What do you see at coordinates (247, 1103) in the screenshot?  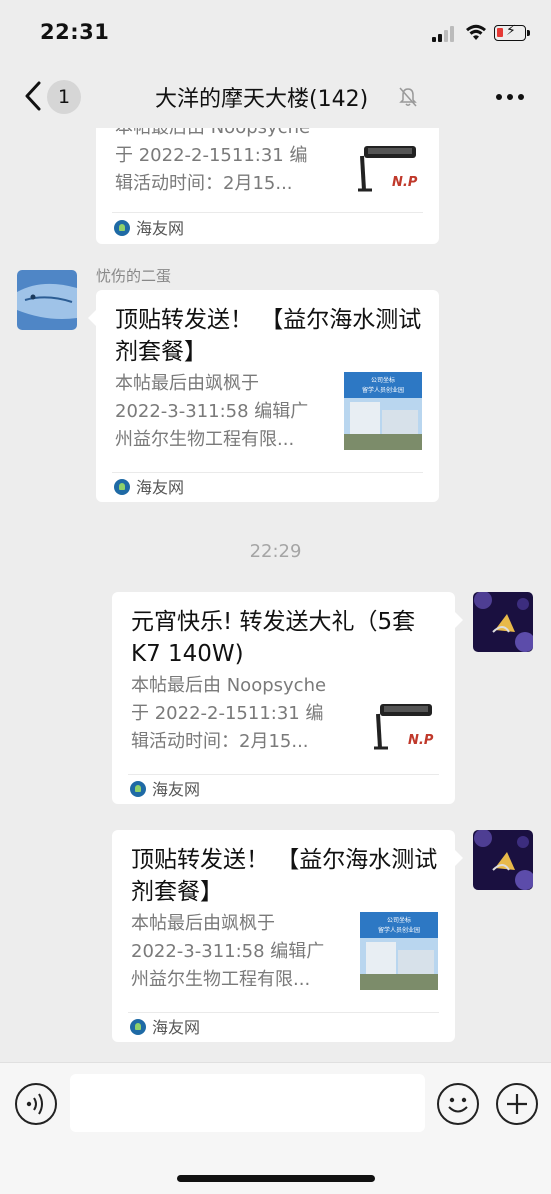 I see `message-input` at bounding box center [247, 1103].